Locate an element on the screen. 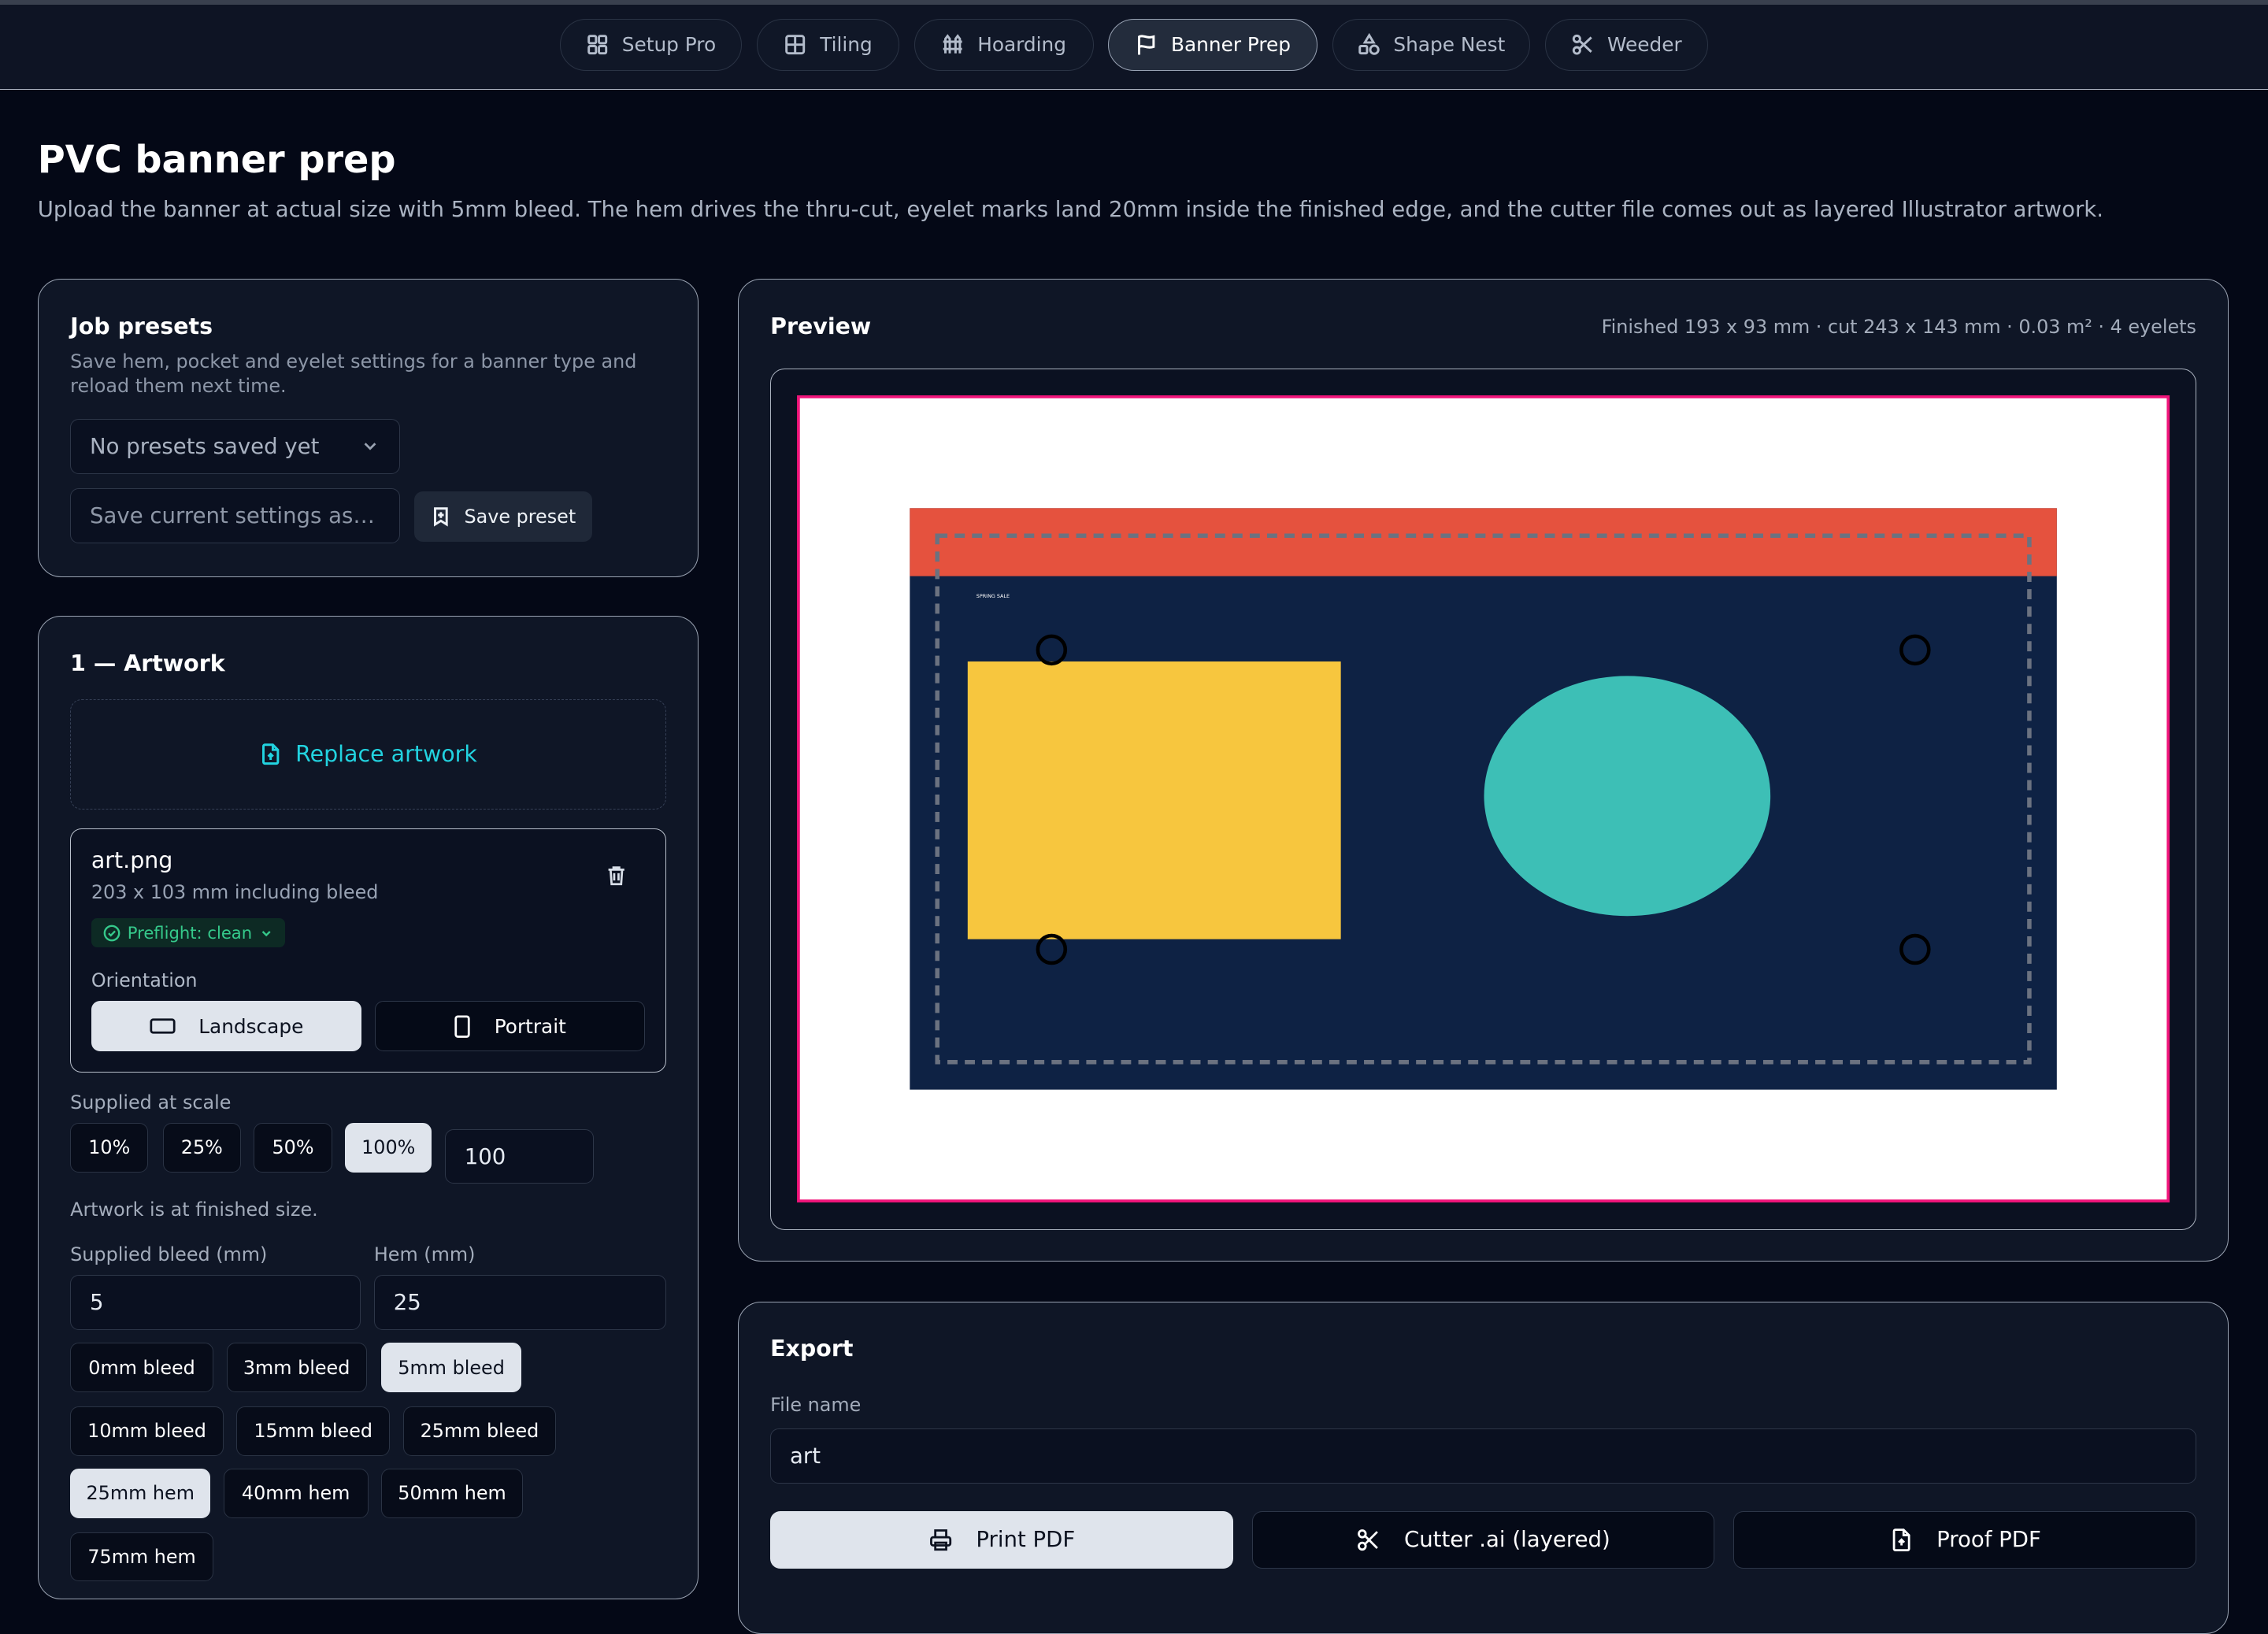  artwork-text: SPRING SALE is located at coordinates (993, 596).